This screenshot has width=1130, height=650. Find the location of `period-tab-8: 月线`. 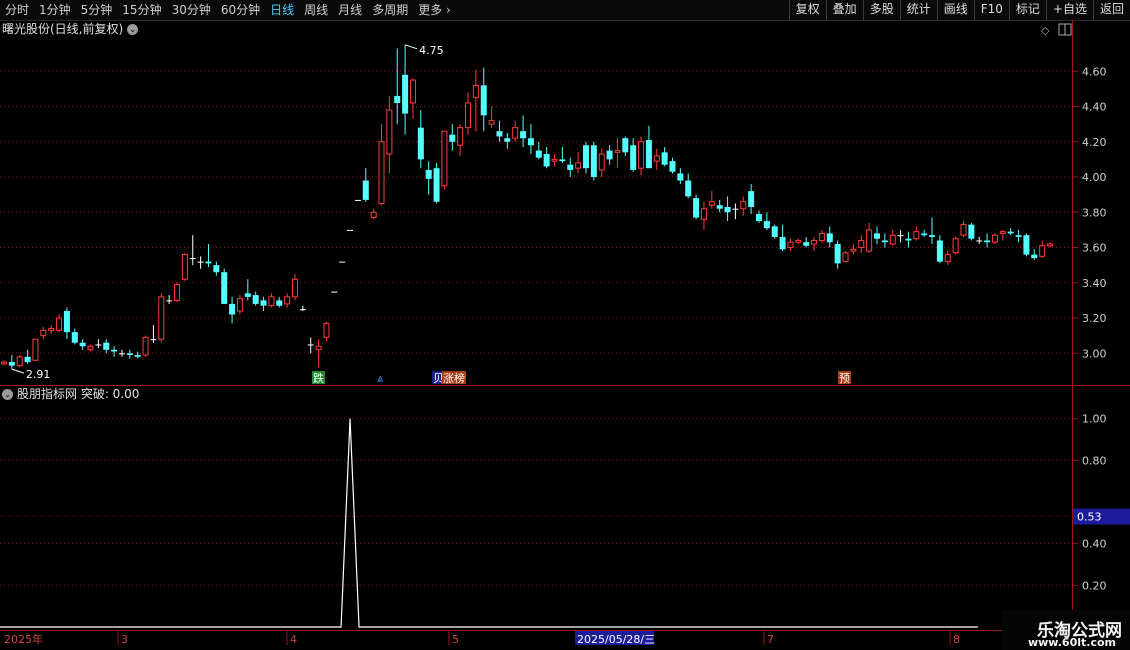

period-tab-8: 月线 is located at coordinates (350, 10).